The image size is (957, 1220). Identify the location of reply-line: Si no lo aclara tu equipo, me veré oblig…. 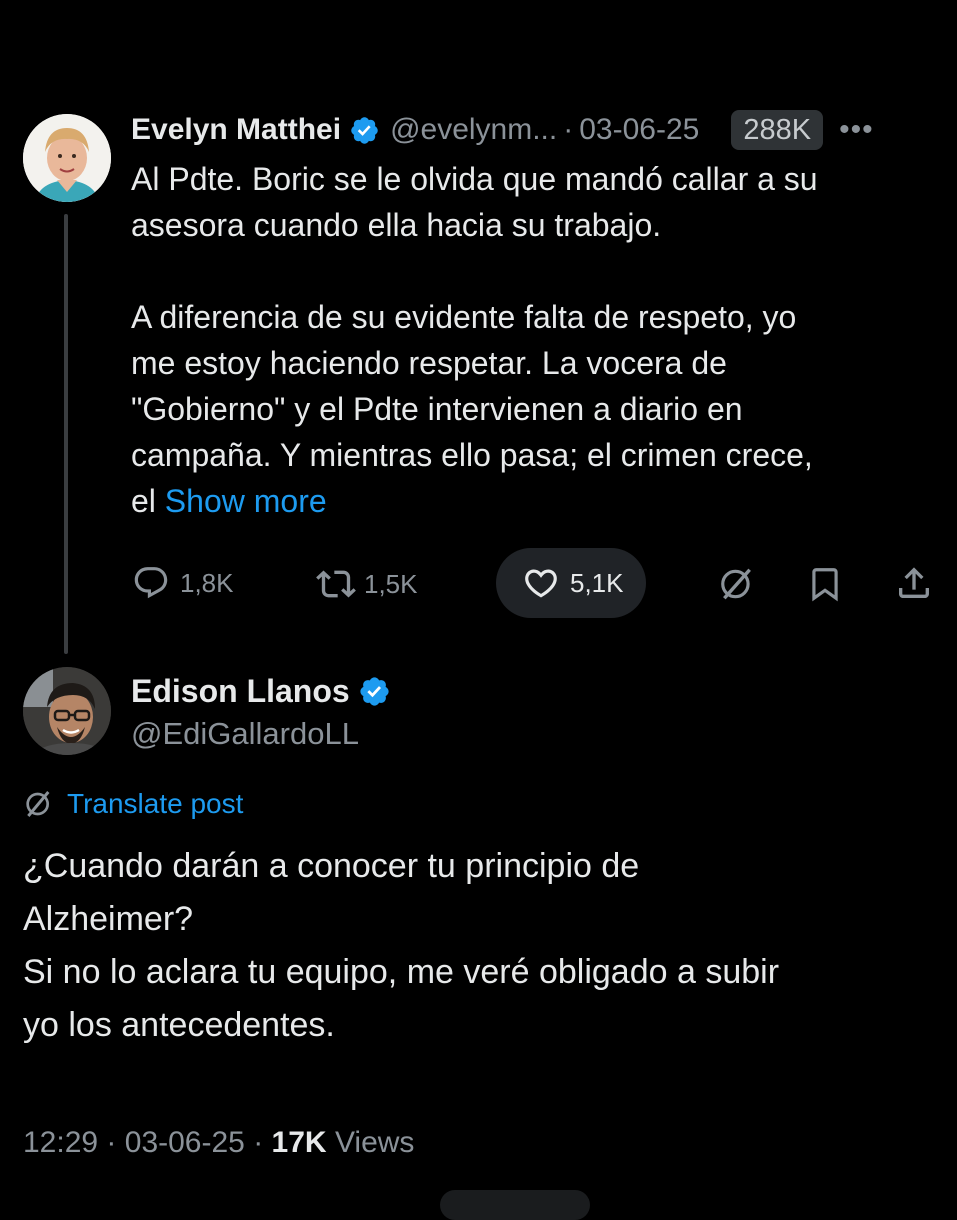
(401, 972).